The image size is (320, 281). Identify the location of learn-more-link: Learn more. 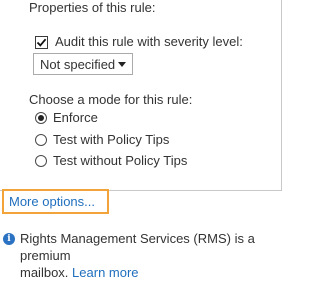
(105, 272).